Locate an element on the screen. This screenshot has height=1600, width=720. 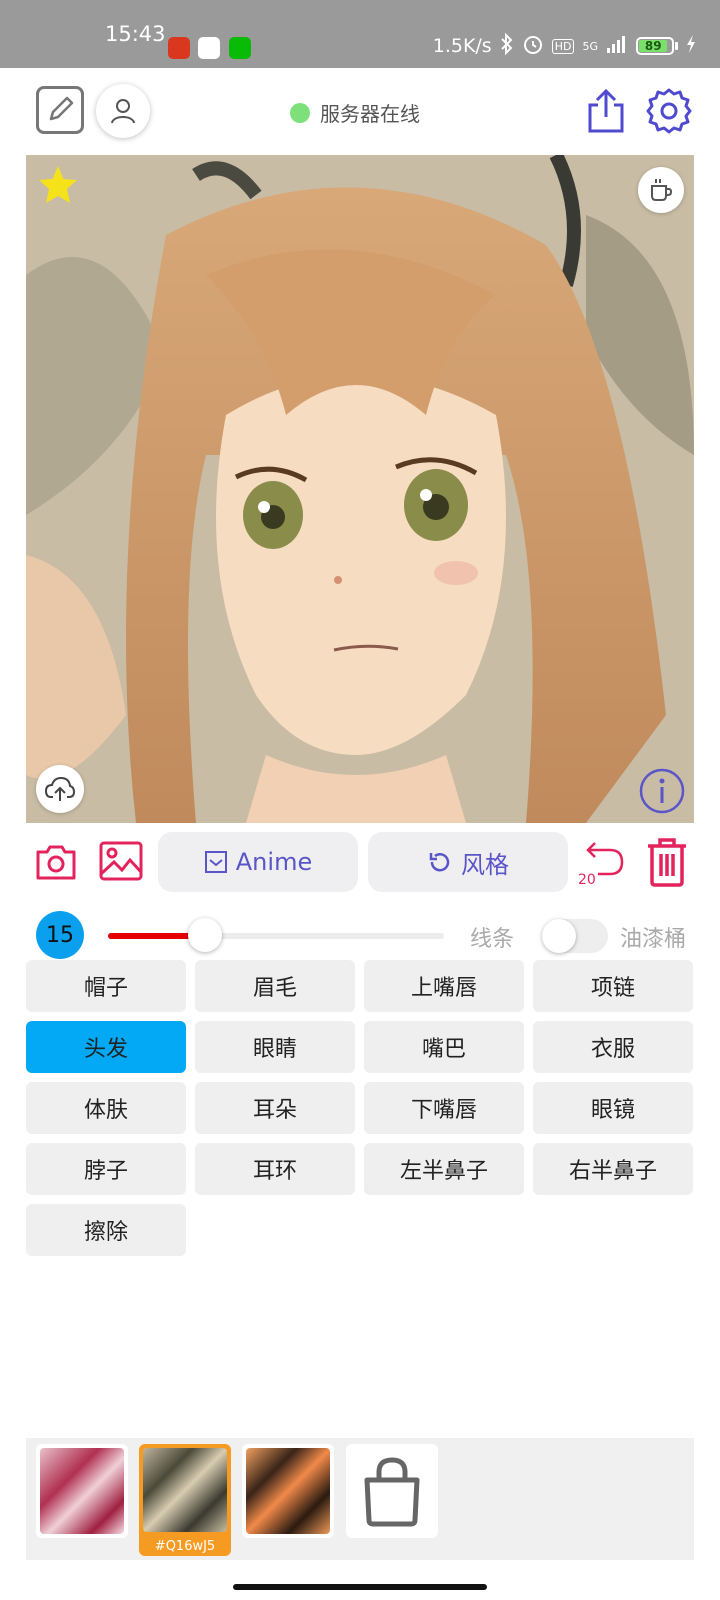
trash-icon is located at coordinates (667, 862).